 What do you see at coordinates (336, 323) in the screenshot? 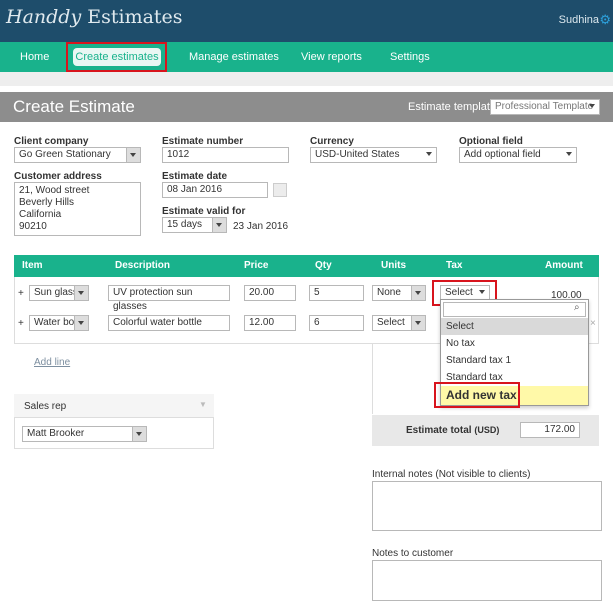
I see `row2-qty-input: 6` at bounding box center [336, 323].